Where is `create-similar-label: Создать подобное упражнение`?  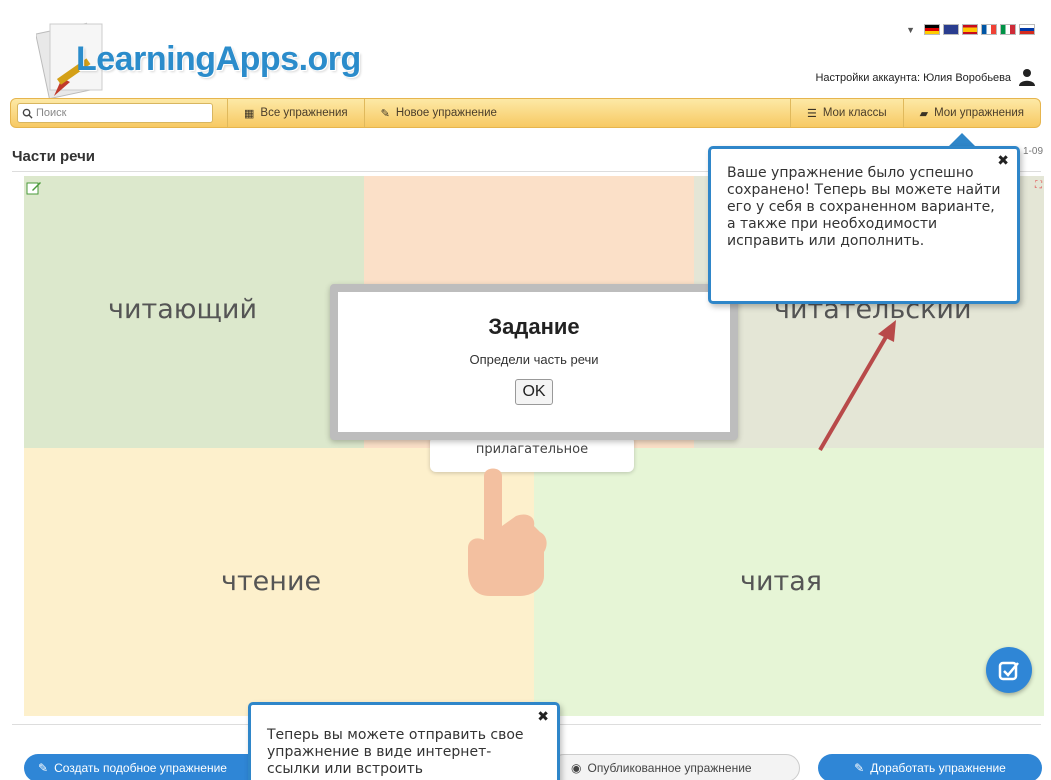
create-similar-label: Создать подобное упражнение is located at coordinates (140, 768).